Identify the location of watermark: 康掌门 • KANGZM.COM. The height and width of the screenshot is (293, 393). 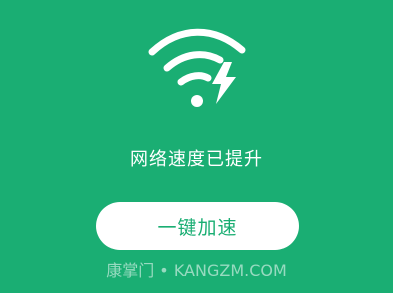
(196, 270).